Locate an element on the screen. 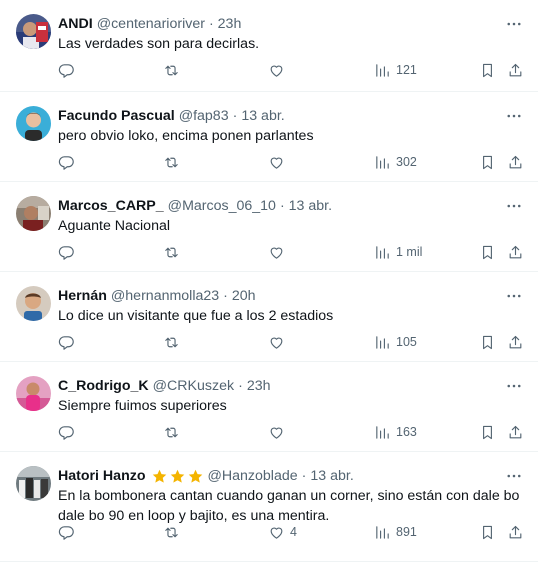  tweet-header: Marcos_CARP_ @Marcos_06_10 · 13 abr. is located at coordinates (195, 206).